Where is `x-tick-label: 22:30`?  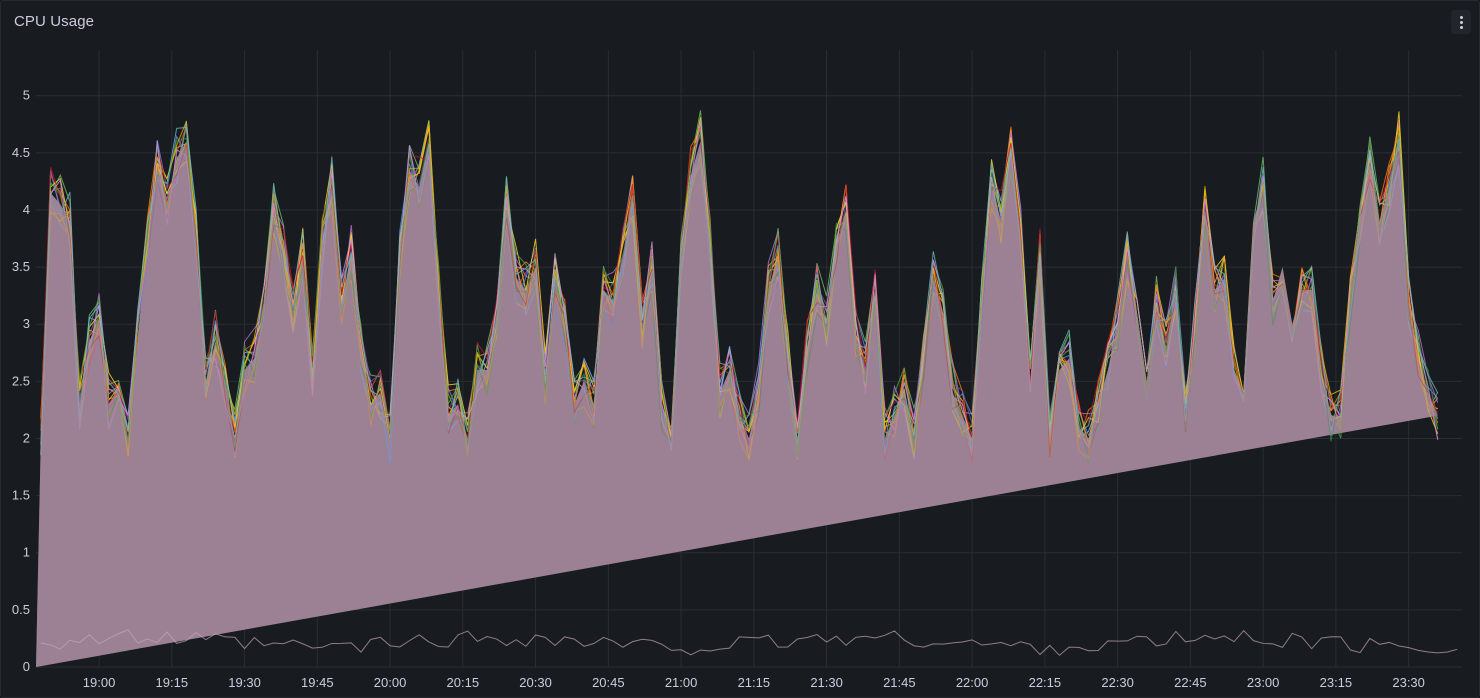 x-tick-label: 22:30 is located at coordinates (1117, 682).